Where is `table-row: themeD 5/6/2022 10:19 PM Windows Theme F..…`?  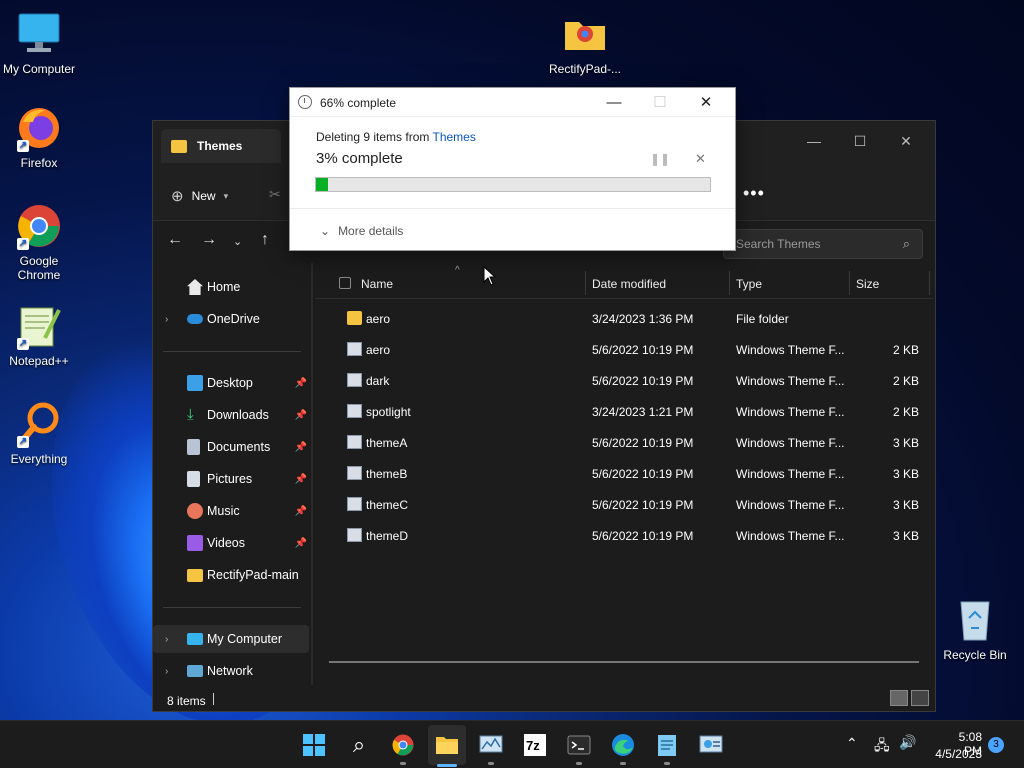
table-row: themeD 5/6/2022 10:19 PM Windows Theme F..… is located at coordinates (631, 535).